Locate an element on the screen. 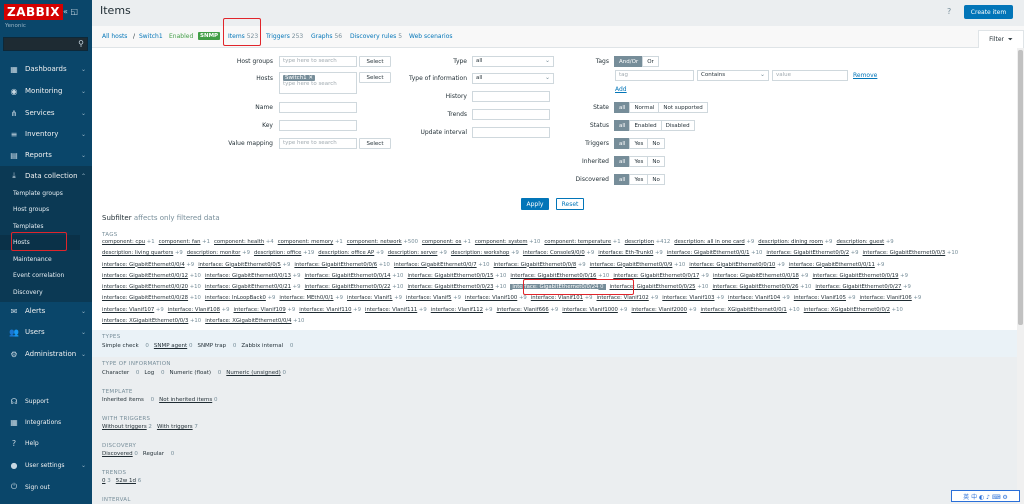  discovered-toggle: all Yes No is located at coordinates (639, 179).